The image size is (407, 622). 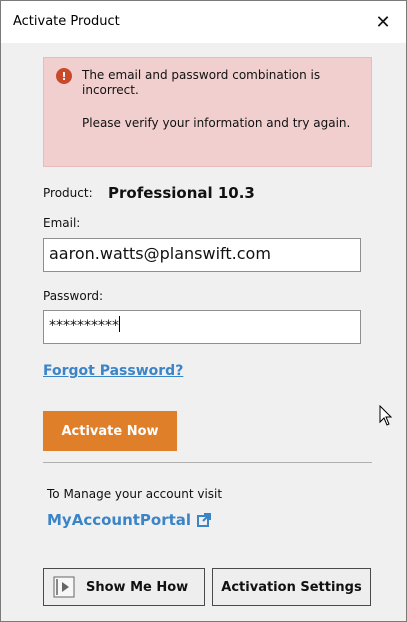 I want to click on password-label: Password:, so click(x=73, y=296).